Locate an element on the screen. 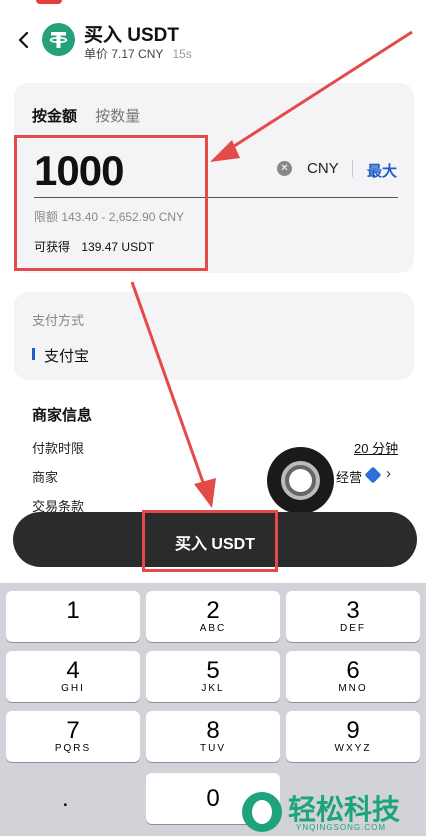 This screenshot has width=426, height=836. page-title: 买入 USDT is located at coordinates (132, 35).